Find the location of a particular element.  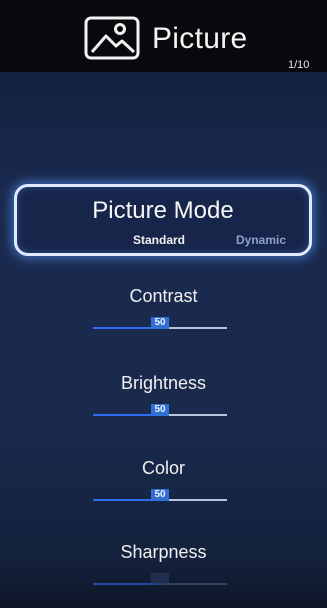

menu-header: Picture 1/10 is located at coordinates (163, 36).